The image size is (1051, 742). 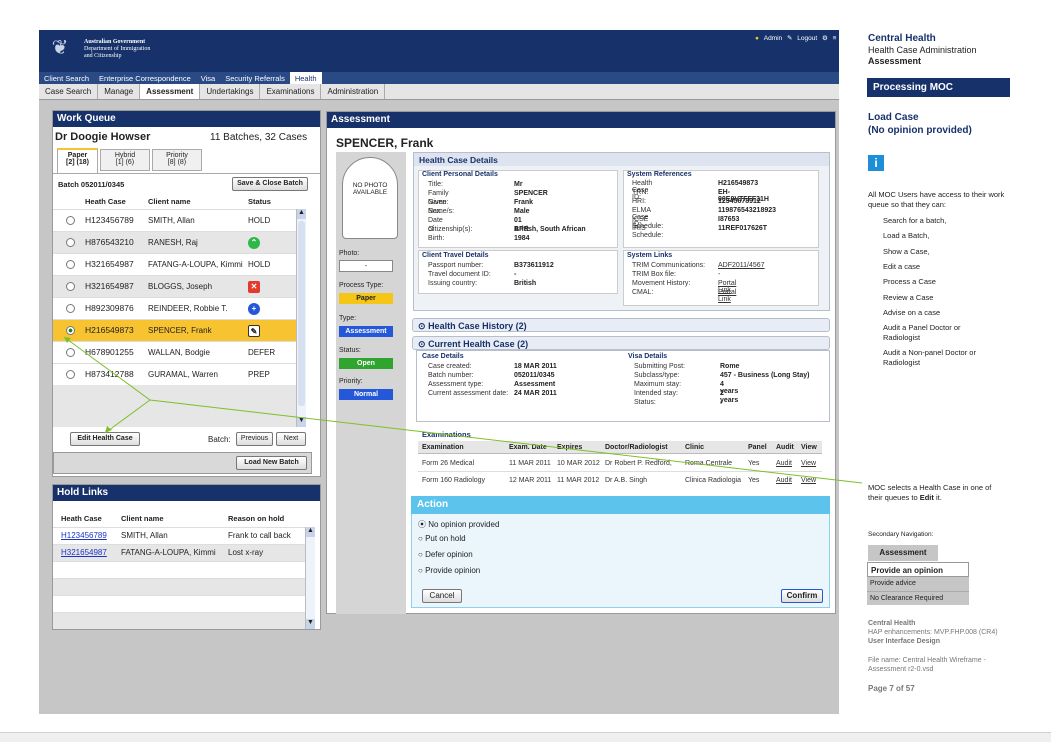 What do you see at coordinates (366, 266) in the screenshot?
I see `photo-select: -` at bounding box center [366, 266].